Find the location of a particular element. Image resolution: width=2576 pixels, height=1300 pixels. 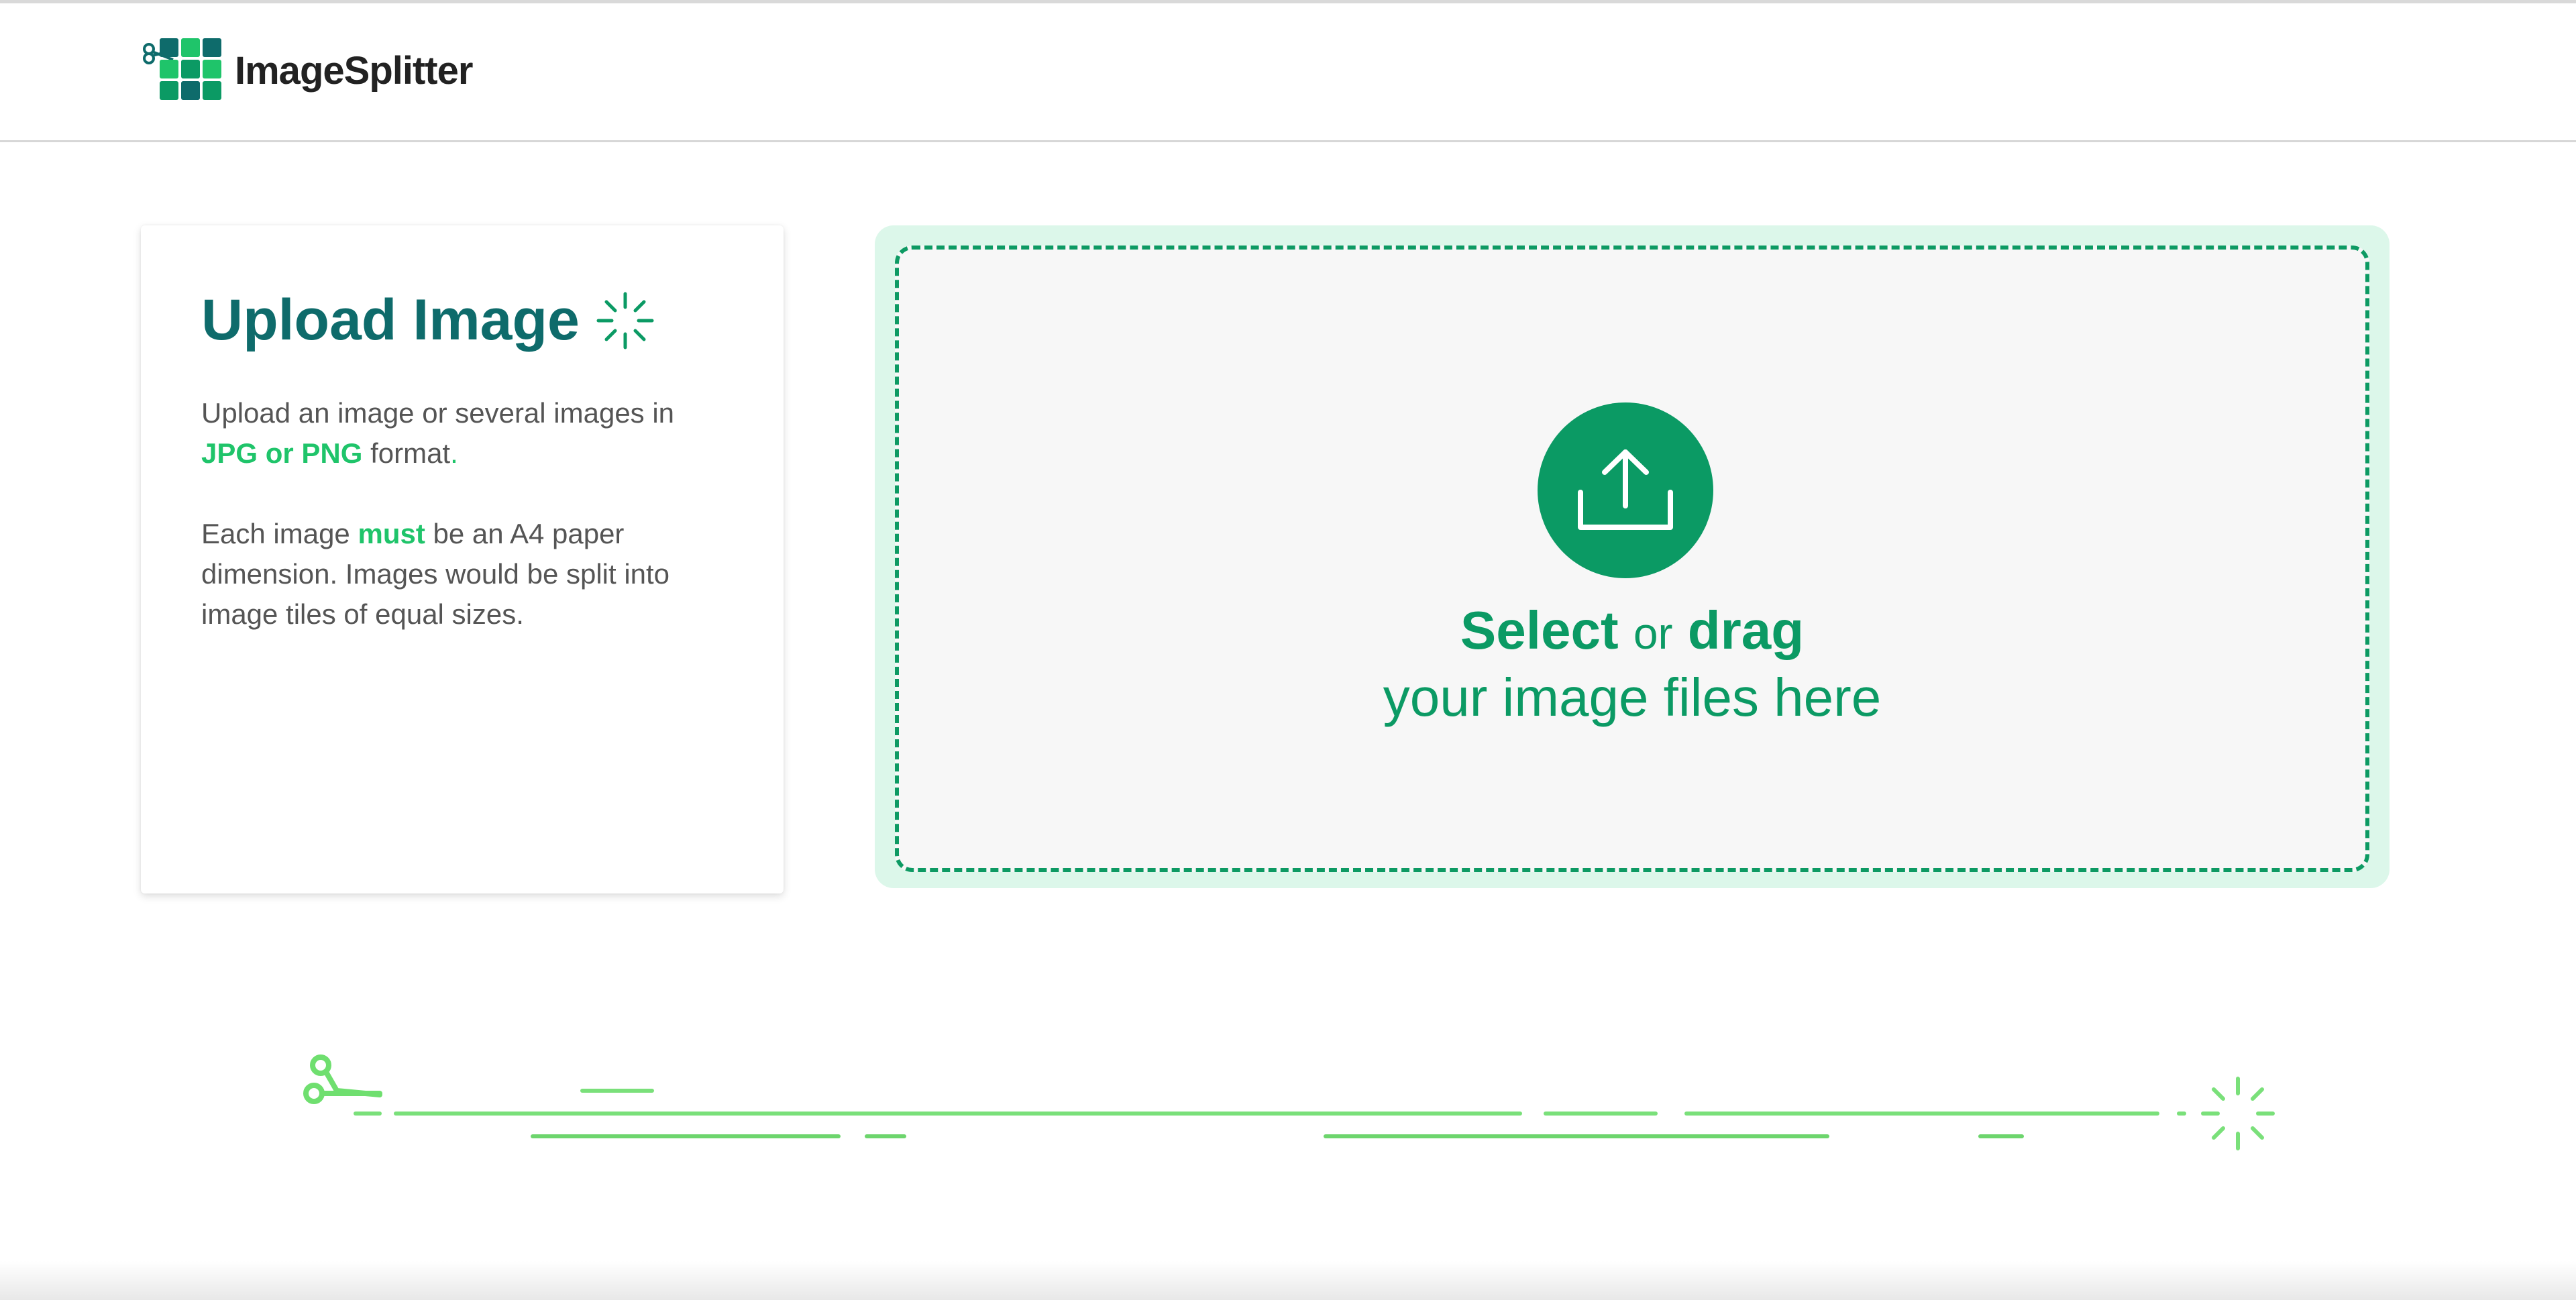

drag-text: drag is located at coordinates (1746, 630).